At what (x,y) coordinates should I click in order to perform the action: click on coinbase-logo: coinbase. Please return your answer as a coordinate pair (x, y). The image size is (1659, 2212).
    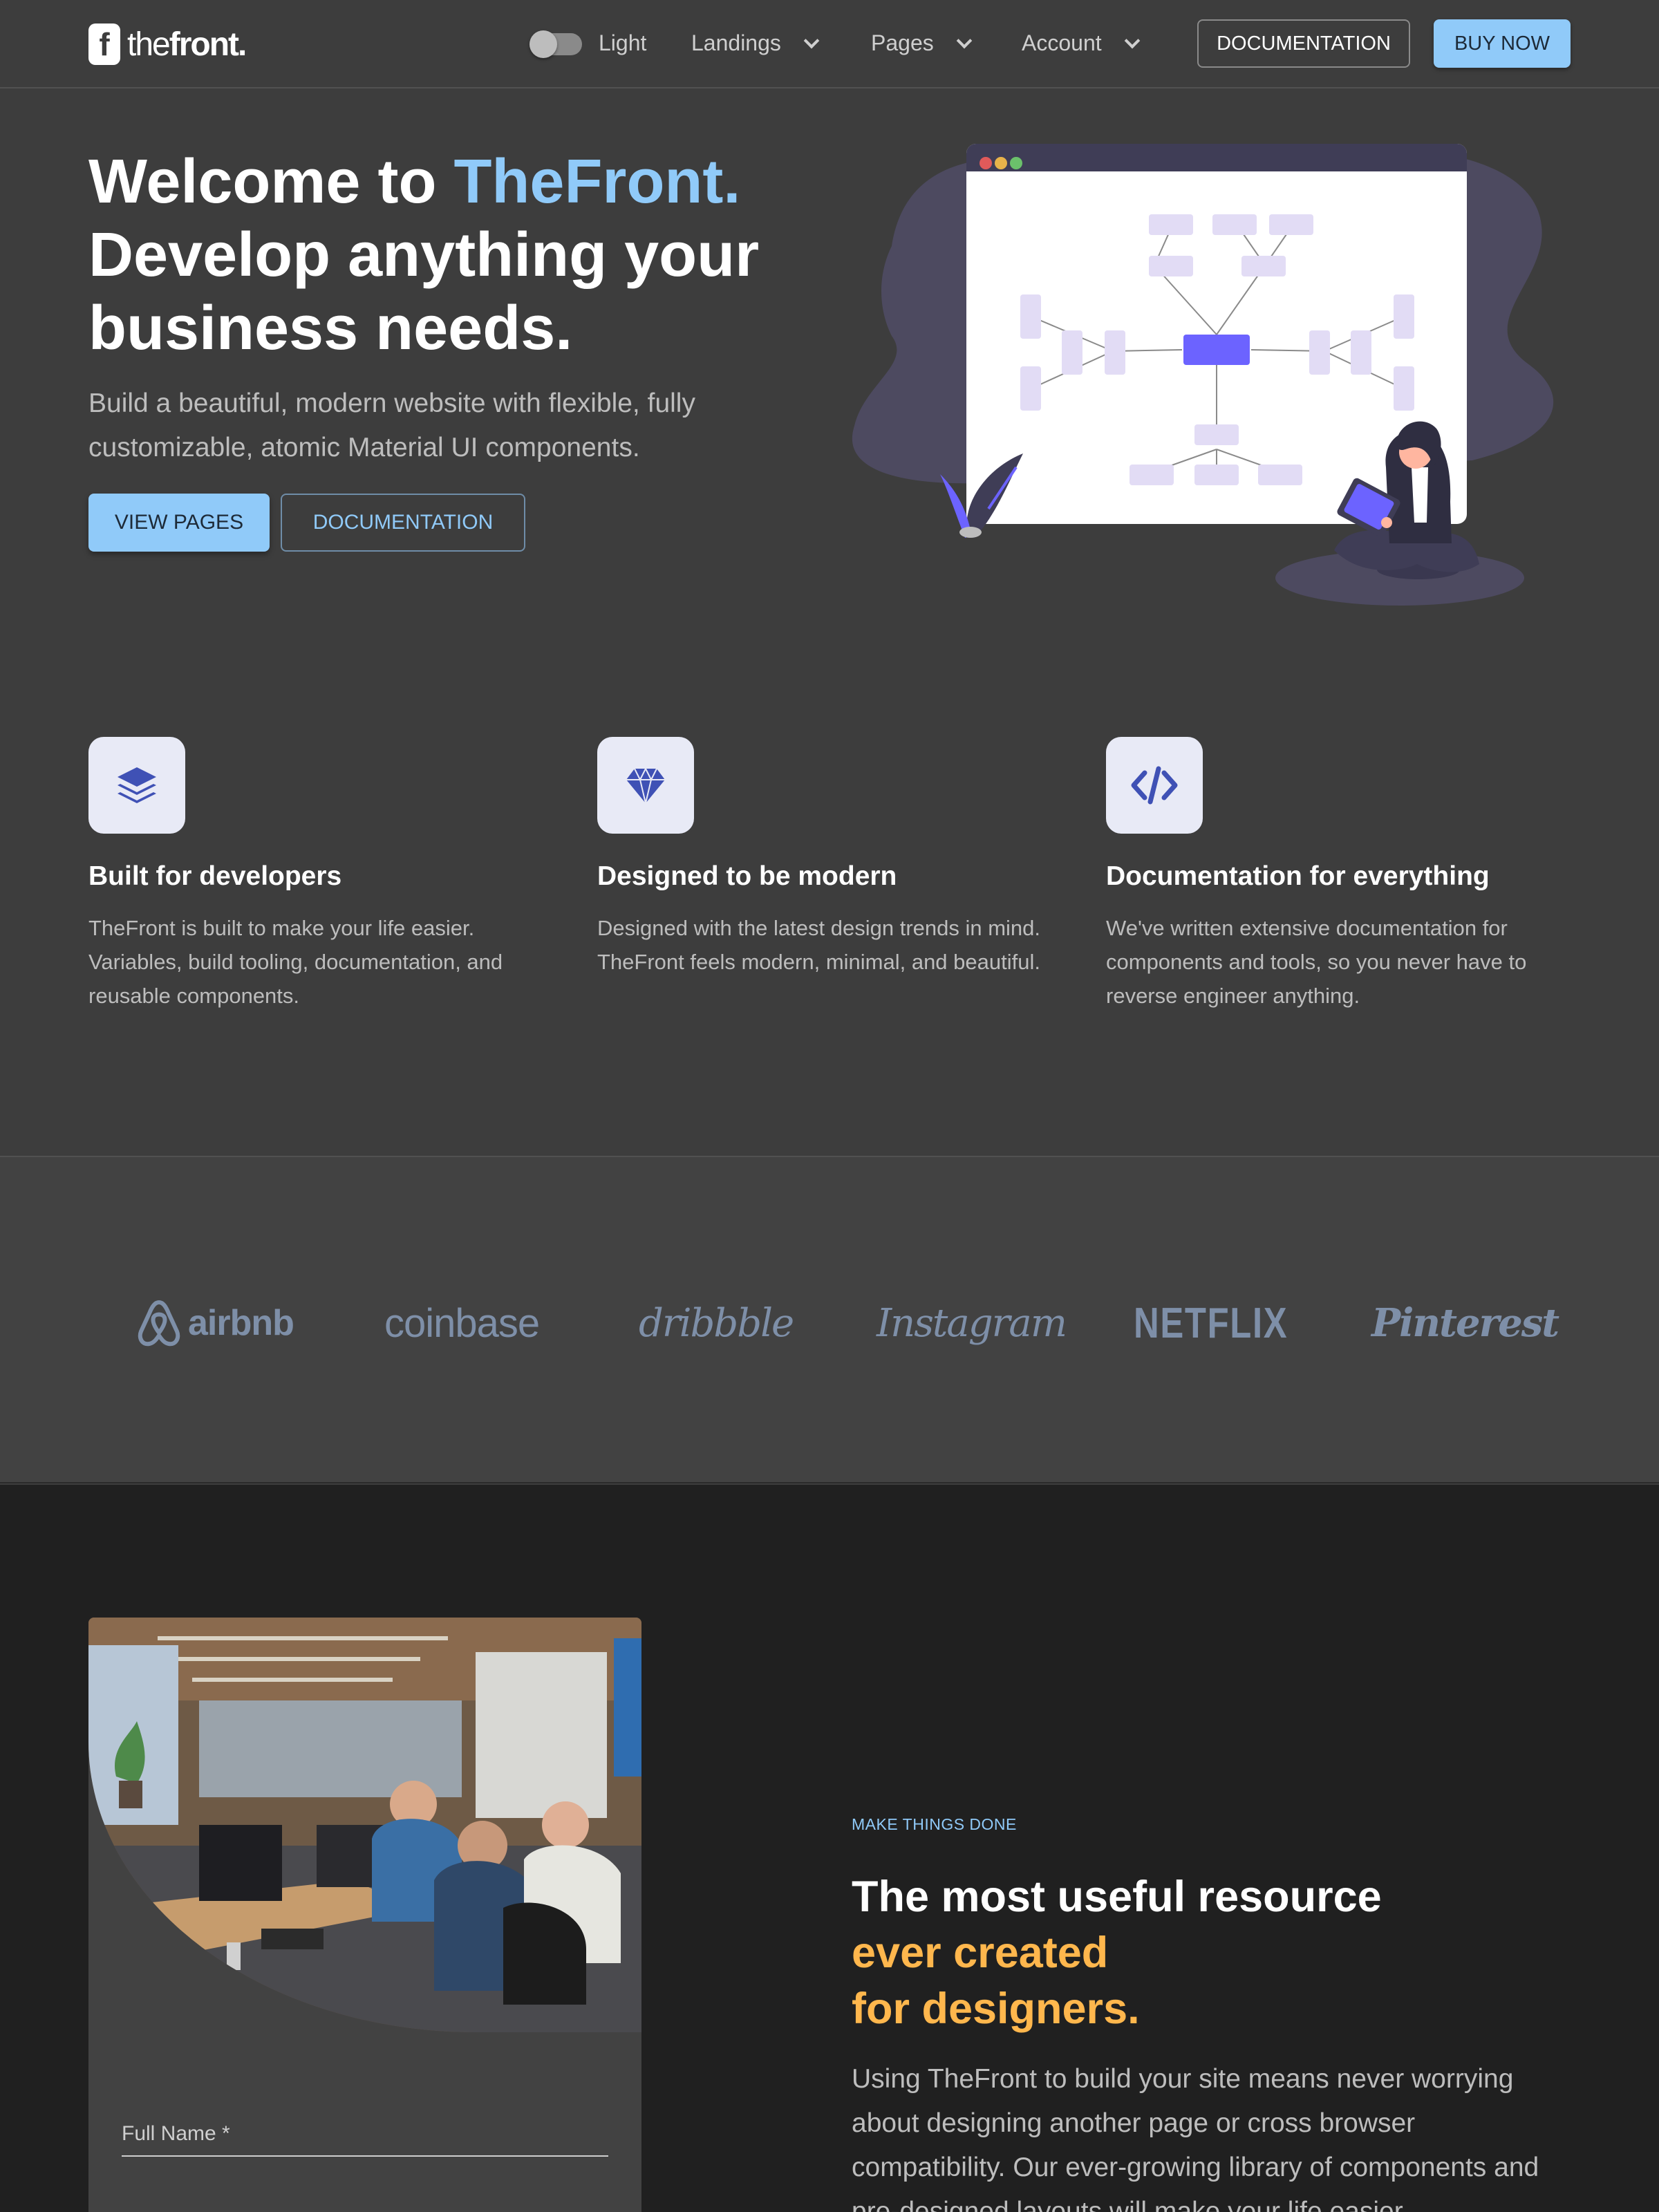
    Looking at the image, I should click on (462, 1323).